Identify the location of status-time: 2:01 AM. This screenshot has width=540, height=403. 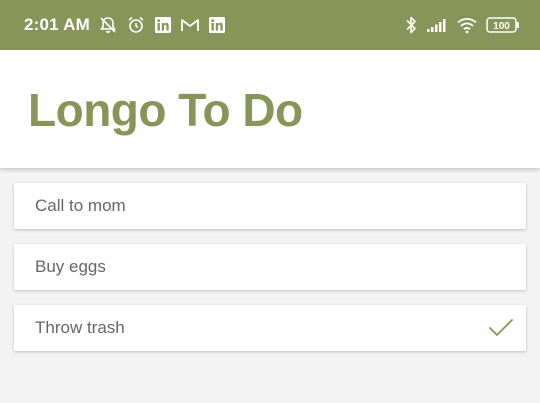
(57, 24).